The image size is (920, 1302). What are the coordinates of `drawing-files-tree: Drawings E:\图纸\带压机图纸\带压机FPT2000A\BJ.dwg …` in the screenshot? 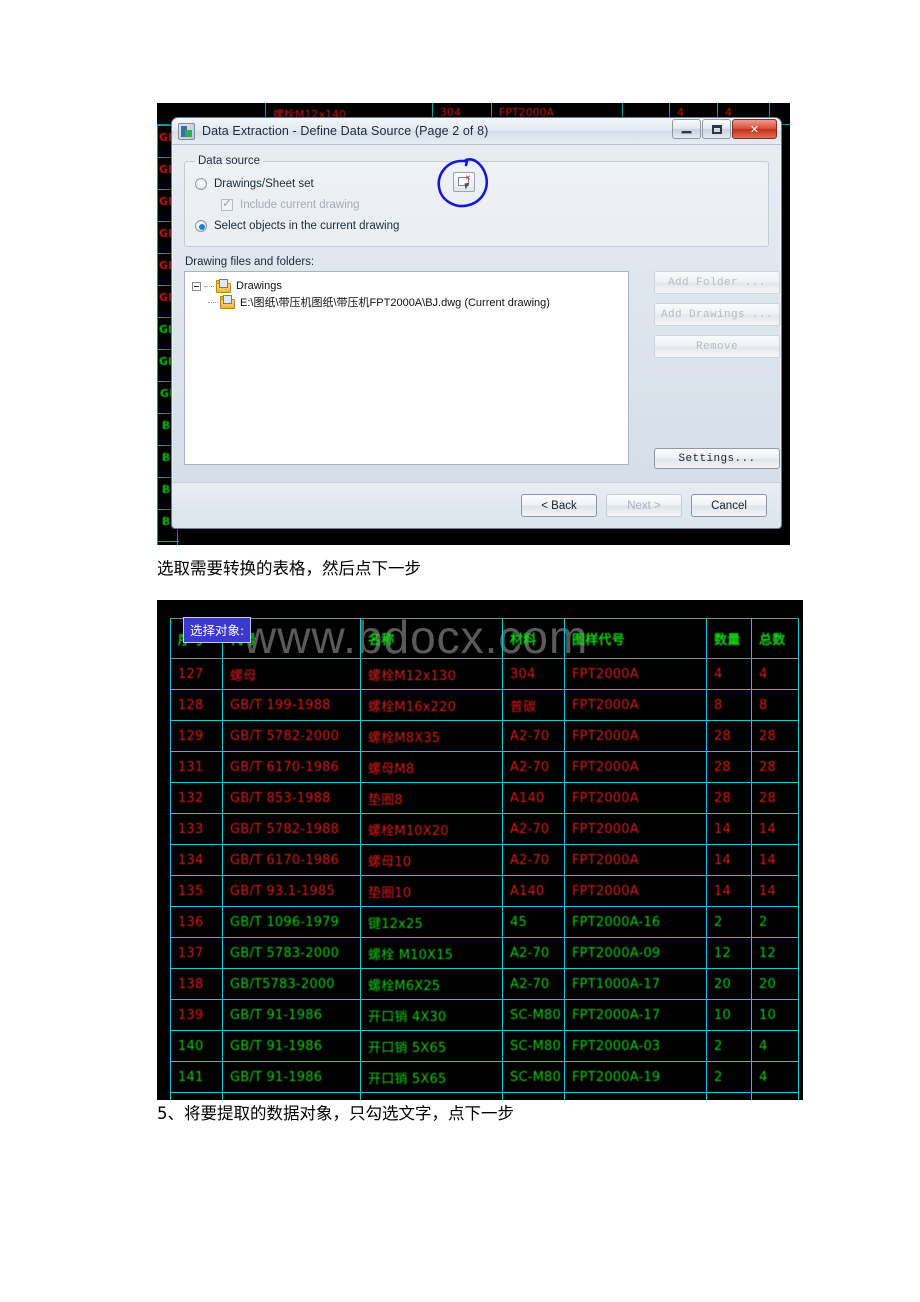 It's located at (406, 368).